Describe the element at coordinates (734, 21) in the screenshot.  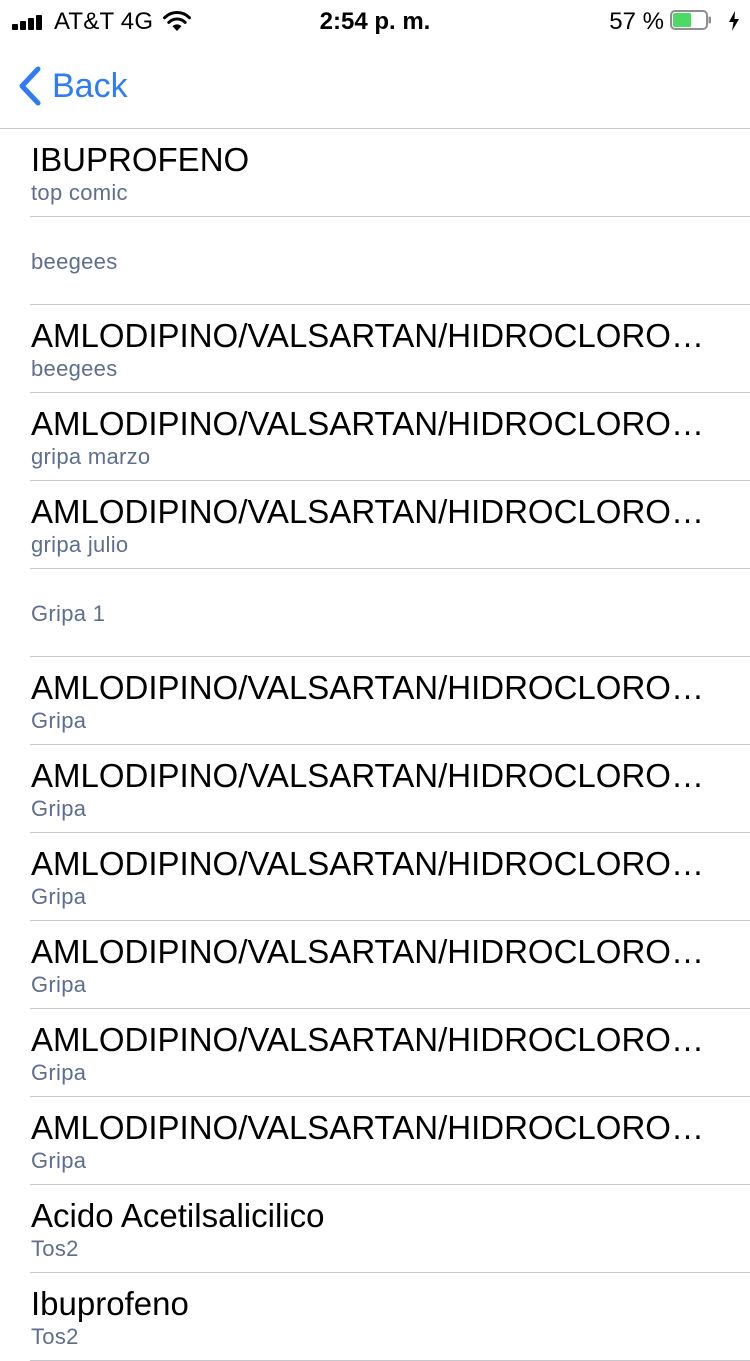
I see `charging-bolt-icon` at that location.